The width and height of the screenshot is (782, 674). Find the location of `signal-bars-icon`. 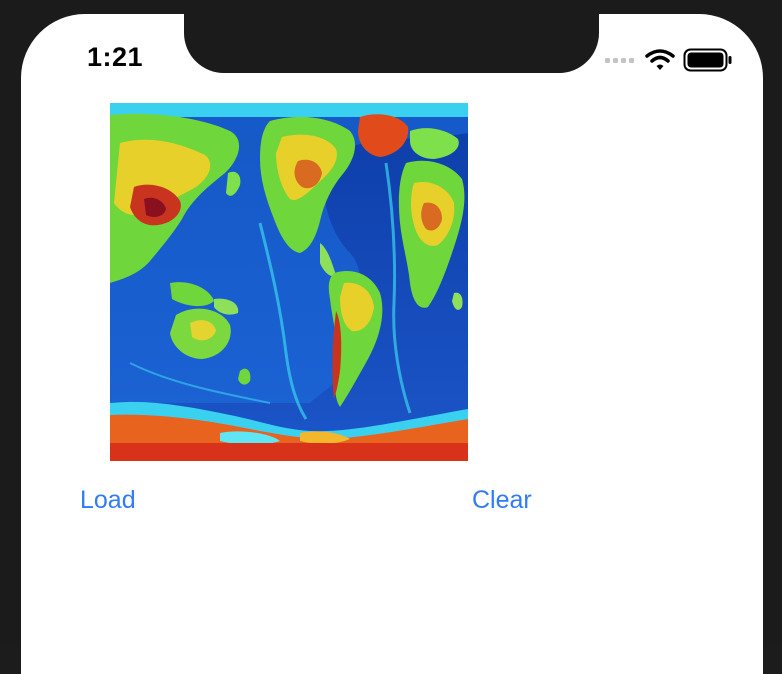

signal-bars-icon is located at coordinates (619, 60).